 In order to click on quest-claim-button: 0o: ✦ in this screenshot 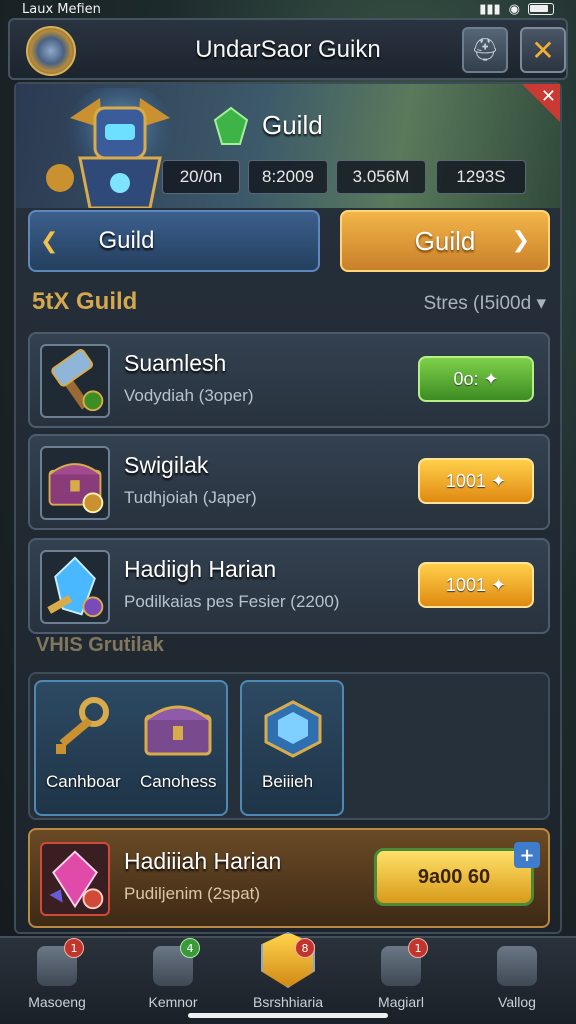, I will do `click(476, 379)`.